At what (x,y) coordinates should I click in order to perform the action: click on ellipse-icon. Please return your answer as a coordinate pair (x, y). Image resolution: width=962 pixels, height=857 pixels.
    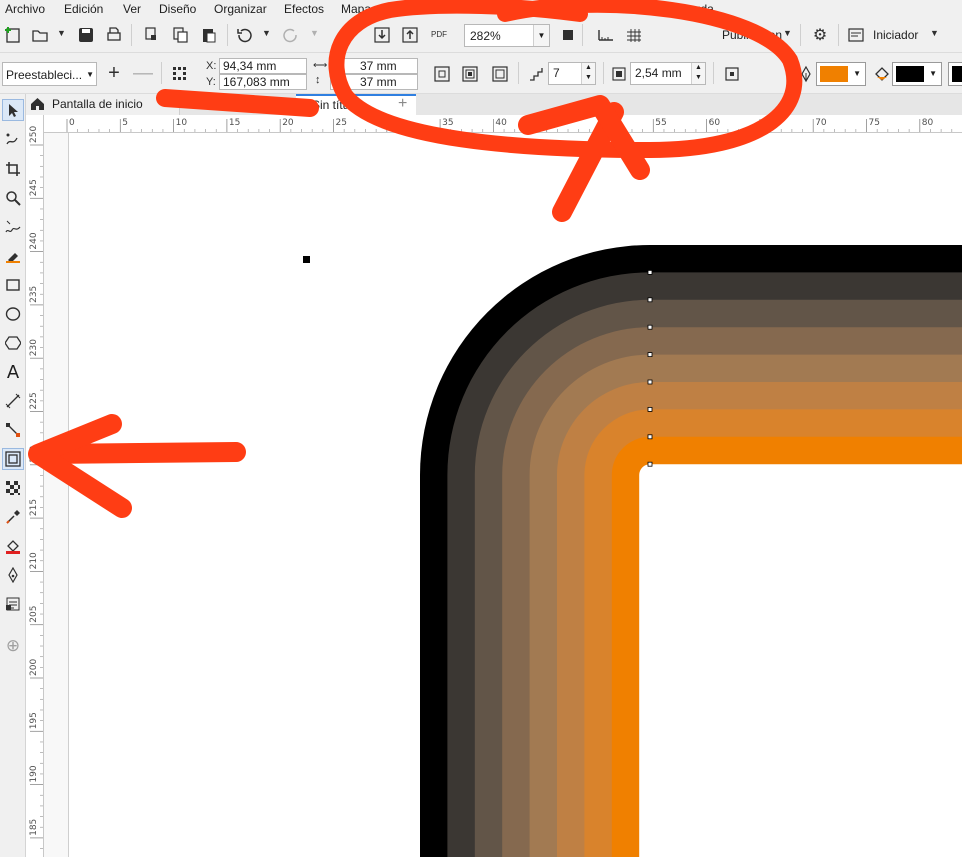
    Looking at the image, I should click on (13, 314).